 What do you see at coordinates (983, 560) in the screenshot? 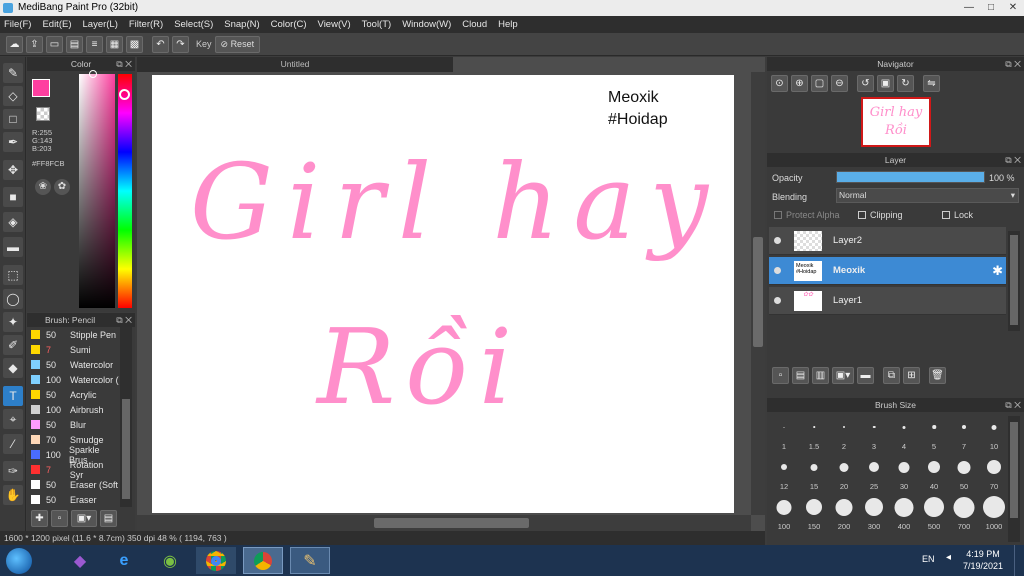
I see `system-clock: 4:19 PM 7/19/2021` at bounding box center [983, 560].